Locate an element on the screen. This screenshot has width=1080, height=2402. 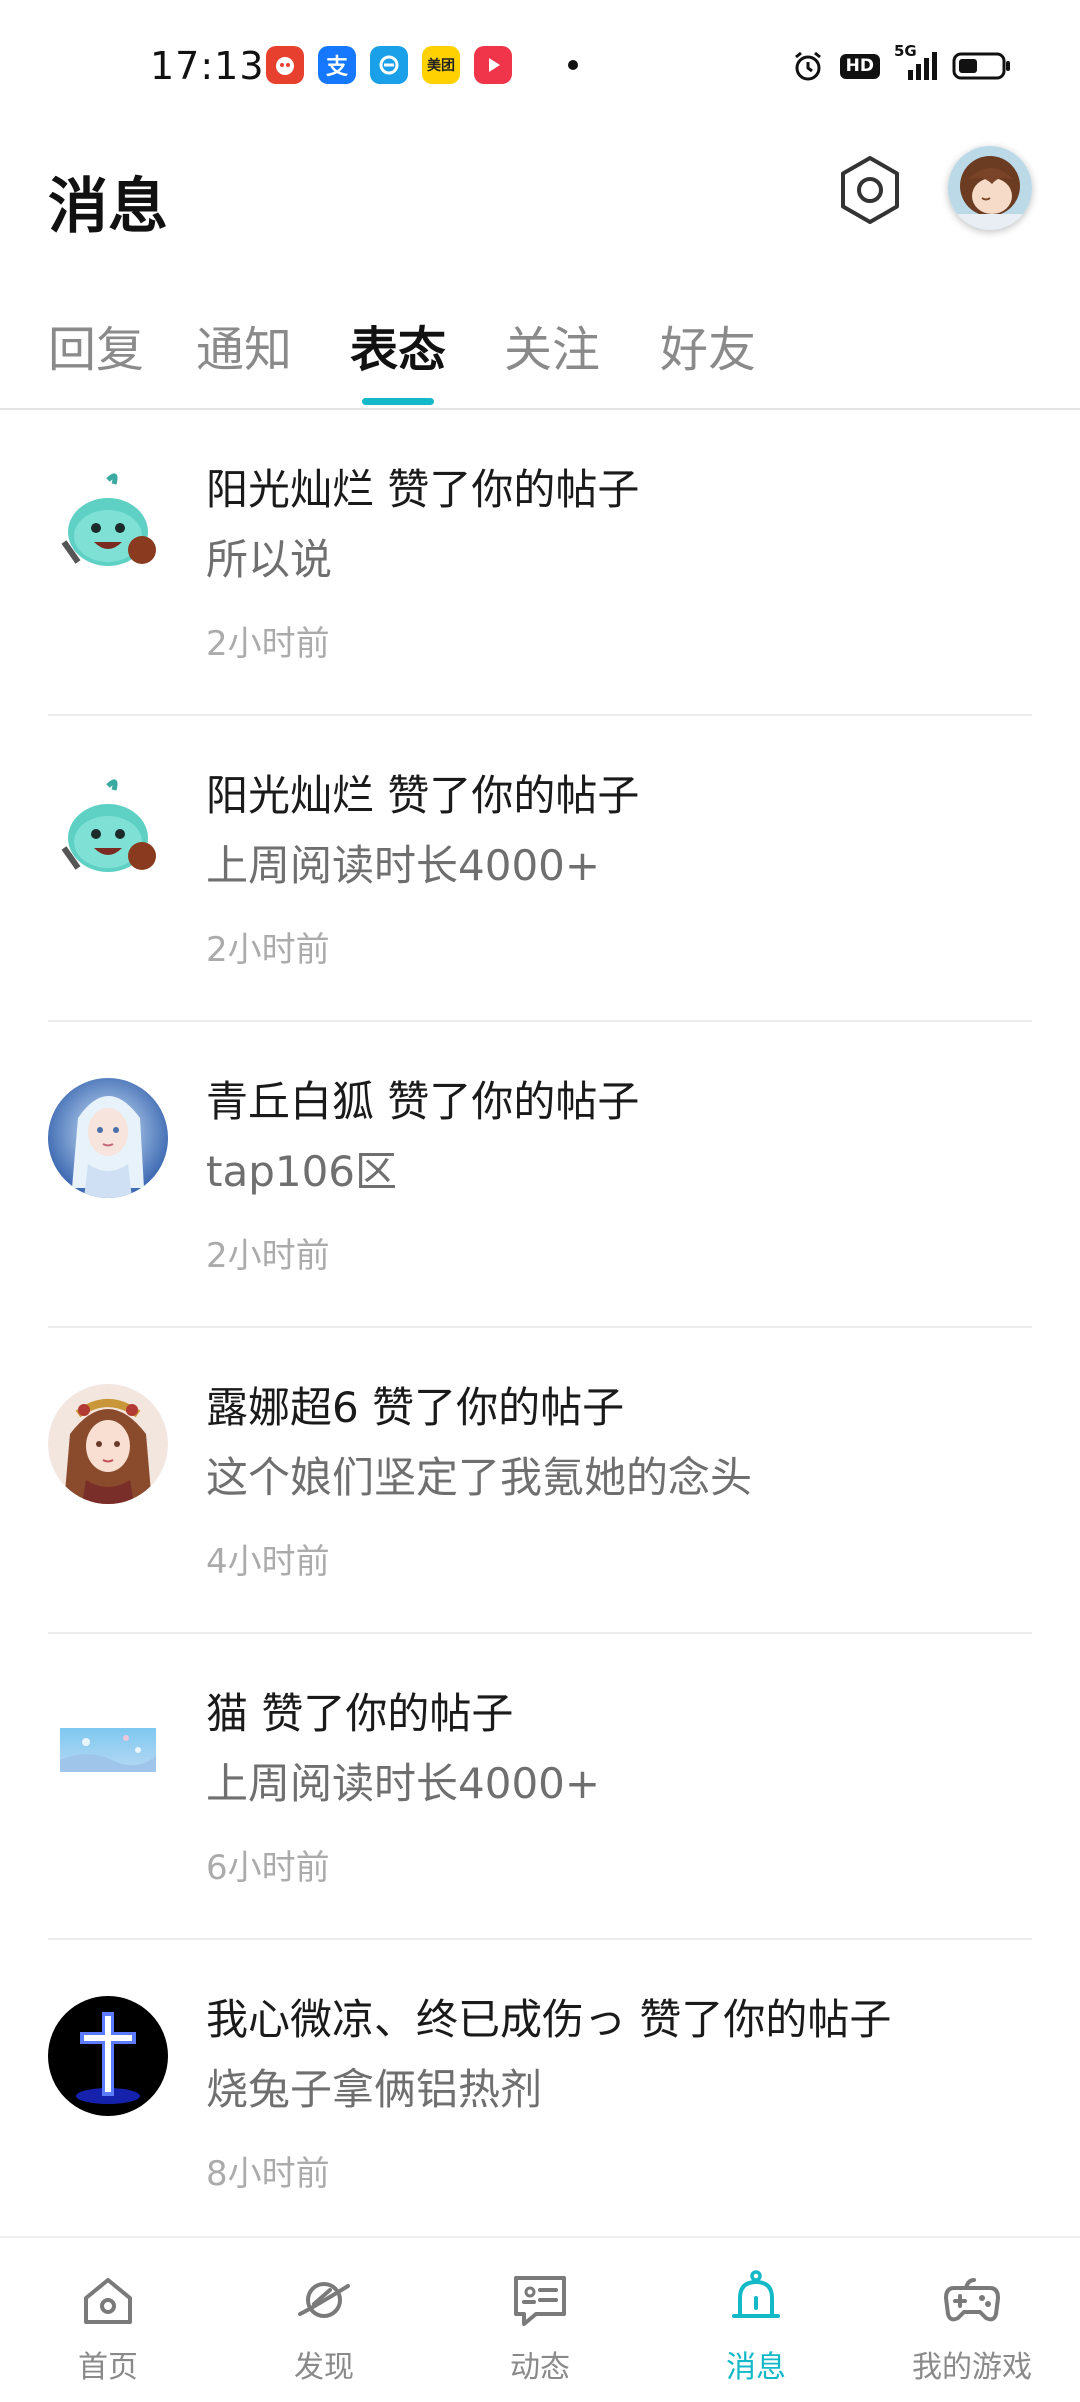
gamepad-icon is located at coordinates (972, 2300).